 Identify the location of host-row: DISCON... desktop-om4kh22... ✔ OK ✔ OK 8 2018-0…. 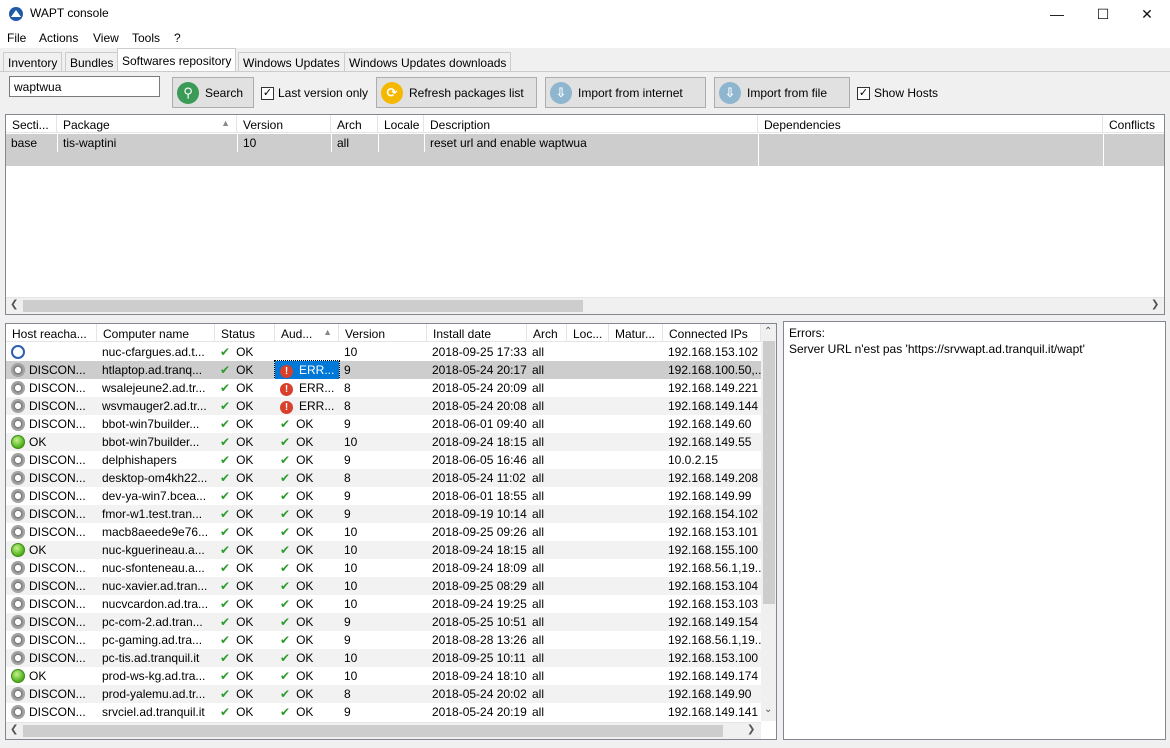
(383, 478).